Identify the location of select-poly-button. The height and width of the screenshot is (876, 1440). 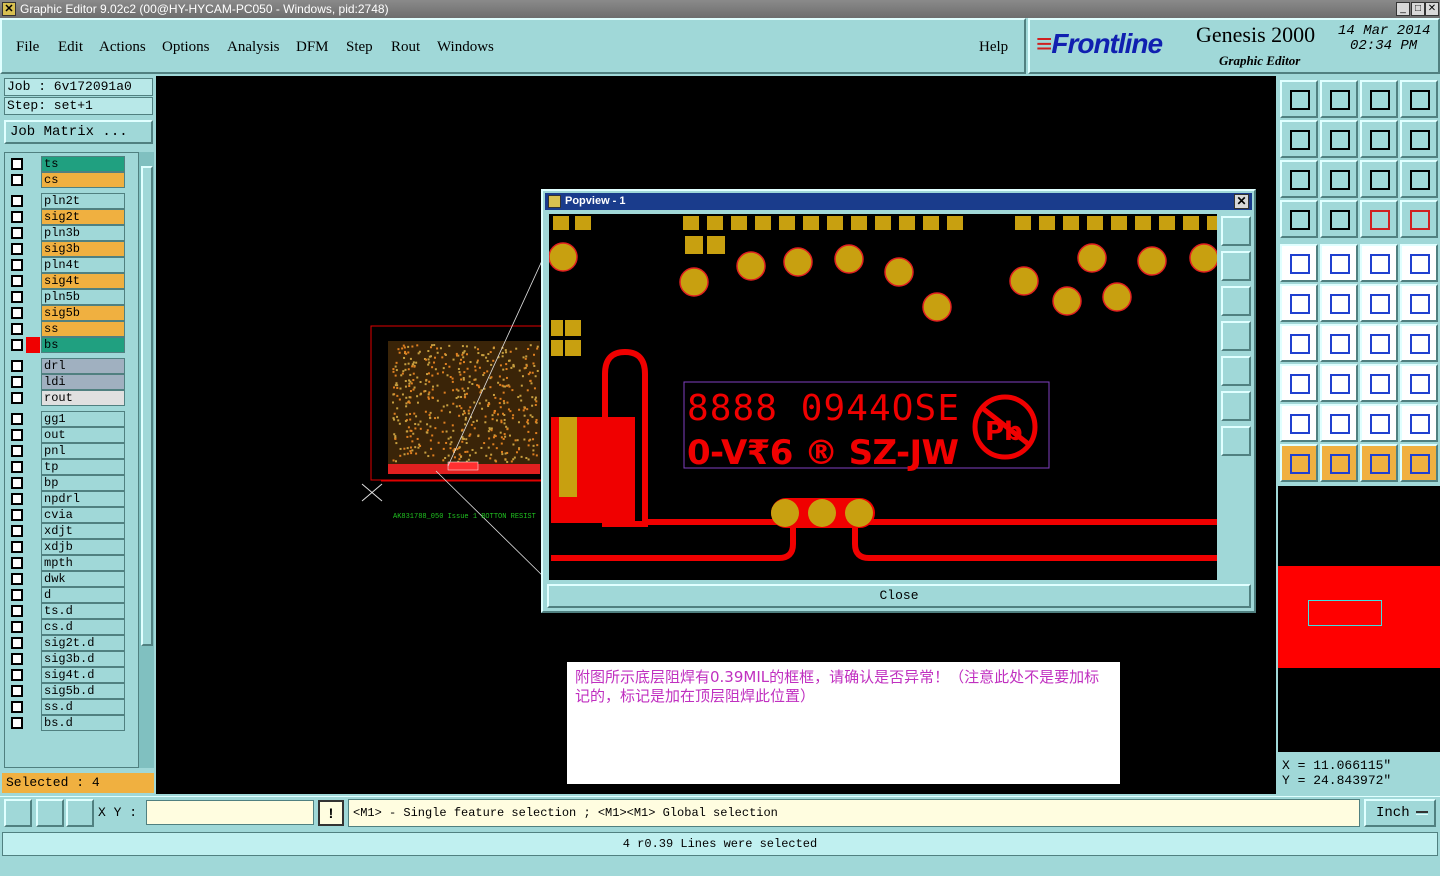
(1379, 463).